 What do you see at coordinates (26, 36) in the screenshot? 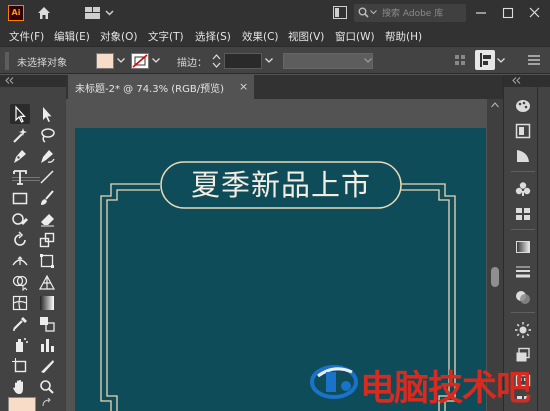
I see `menu-file: 文件(F)` at bounding box center [26, 36].